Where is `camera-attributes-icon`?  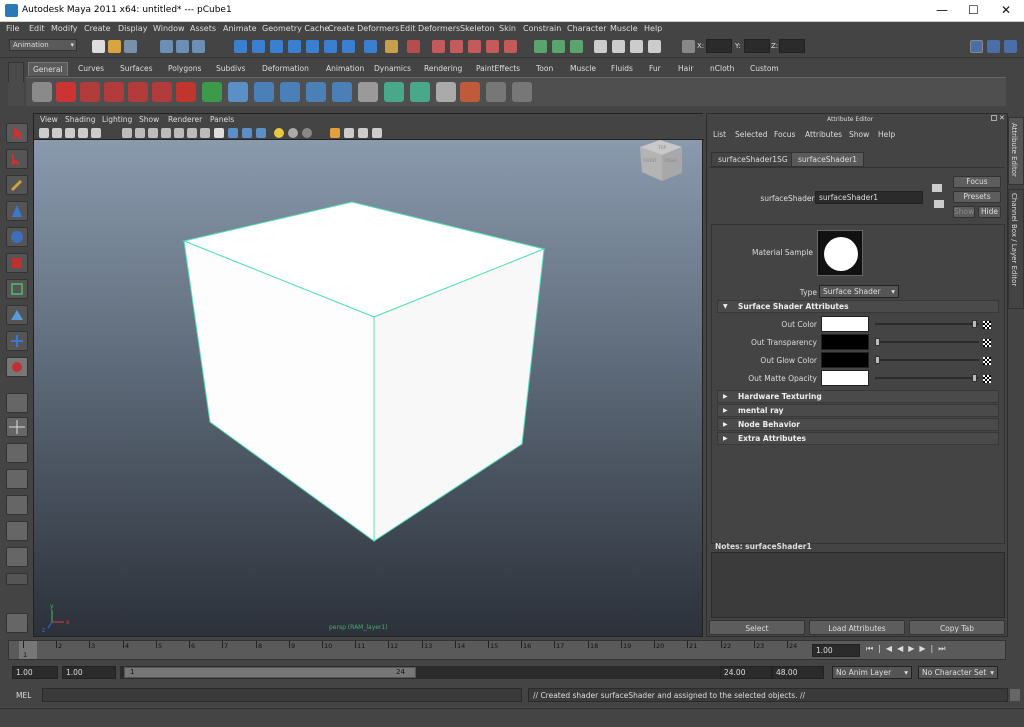 camera-attributes-icon is located at coordinates (44, 133).